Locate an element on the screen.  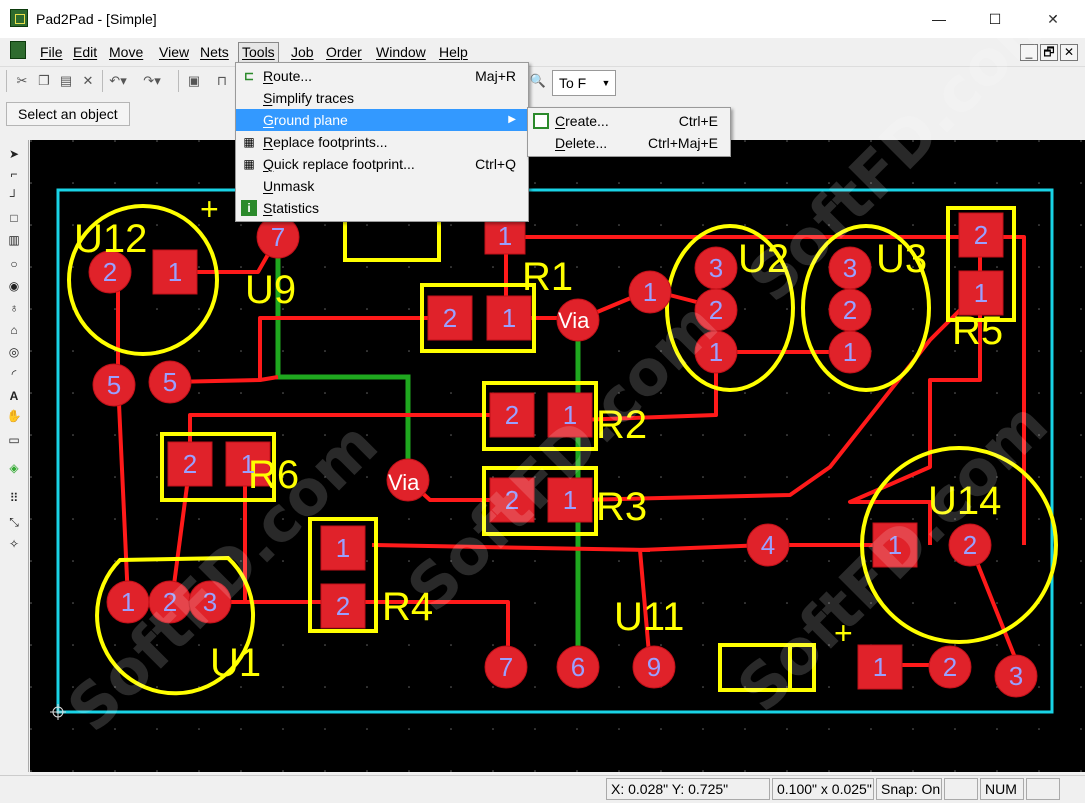
status-blank is located at coordinates (961, 789).